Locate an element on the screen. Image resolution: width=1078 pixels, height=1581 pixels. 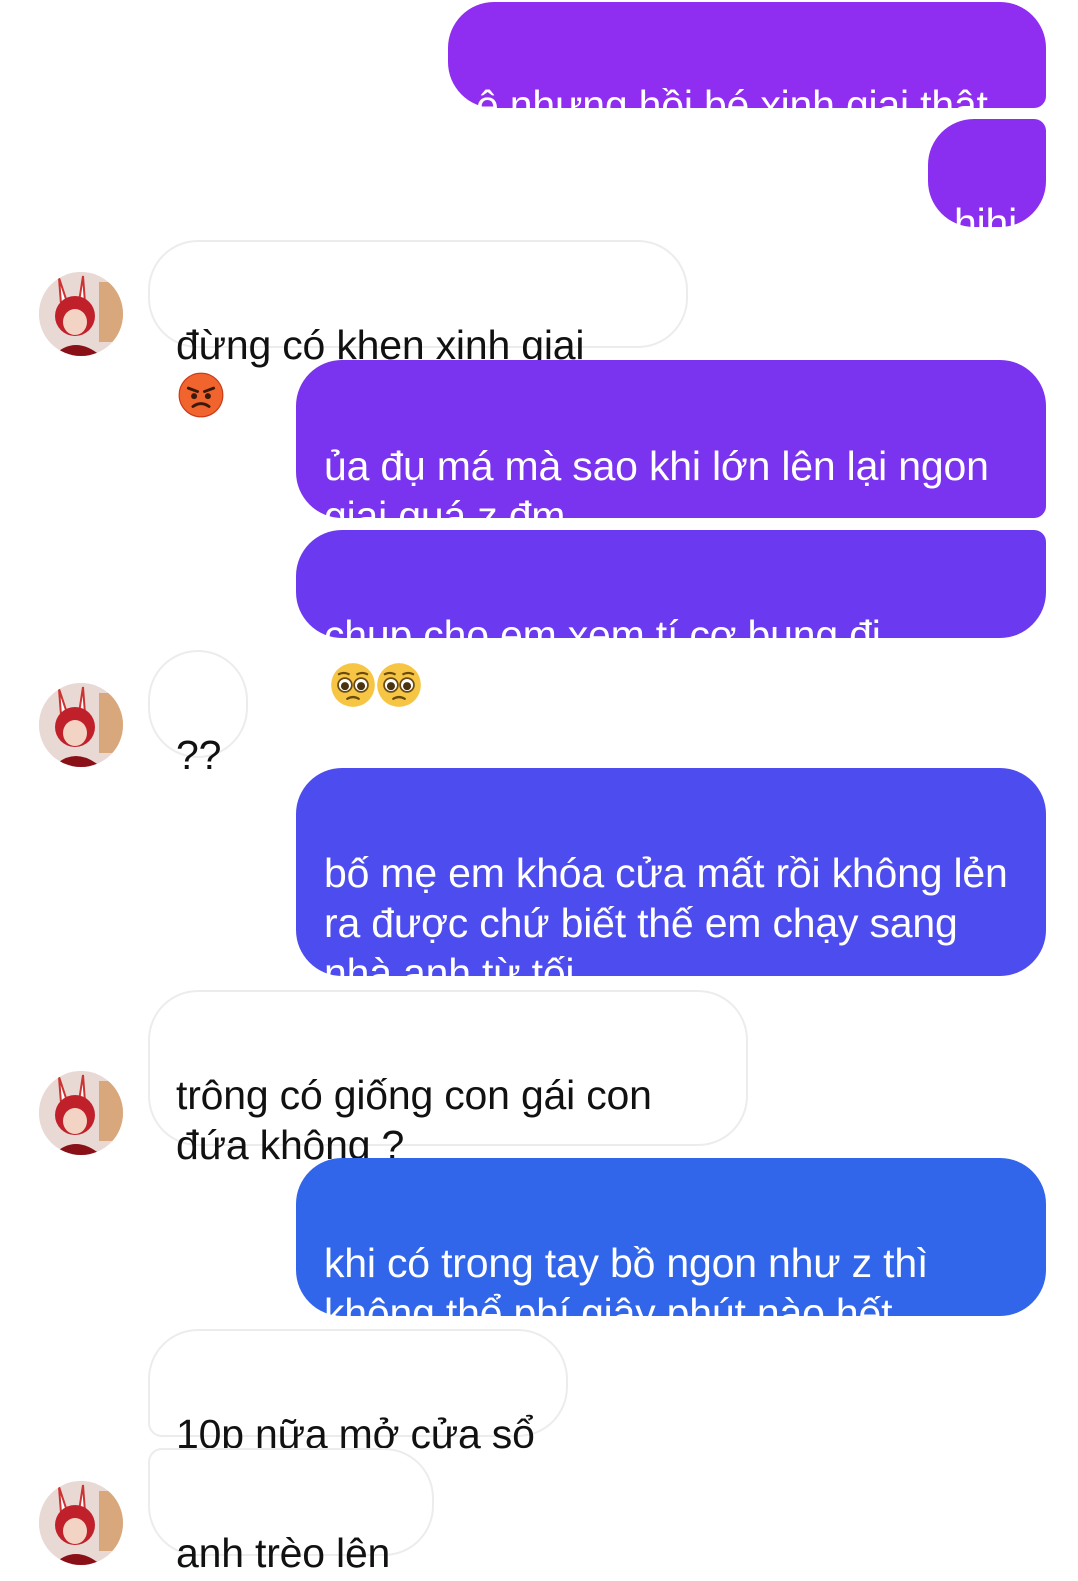
message-text: trông có giống con gái con đứa không ? is located at coordinates (414, 1120).